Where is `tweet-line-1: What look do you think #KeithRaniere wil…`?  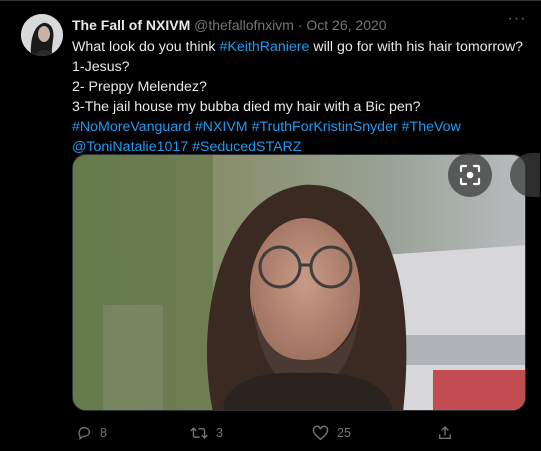 tweet-line-1: What look do you think #KeithRaniere wil… is located at coordinates (302, 47).